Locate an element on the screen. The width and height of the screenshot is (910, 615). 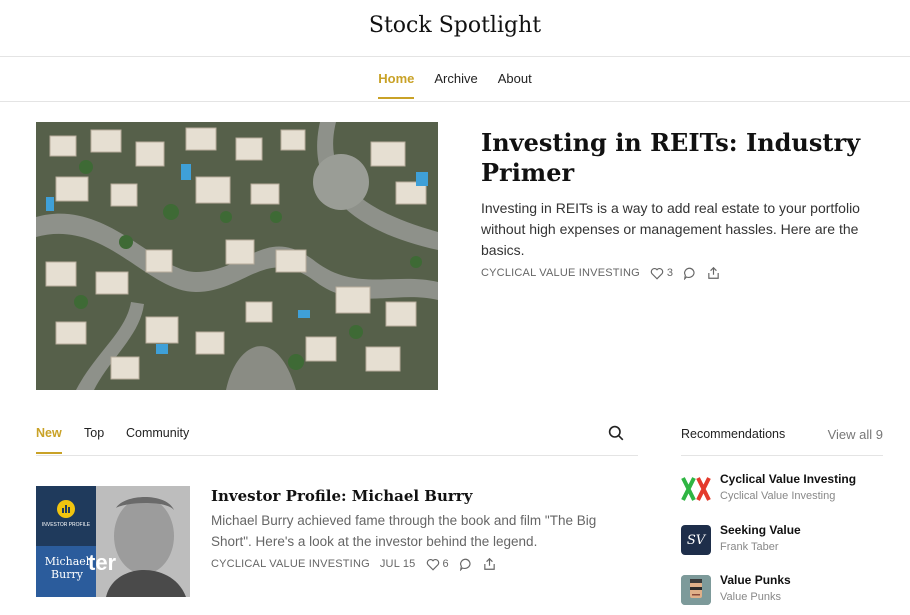
recommendations-header: Recommendations View all 9 is located at coordinates (782, 434).